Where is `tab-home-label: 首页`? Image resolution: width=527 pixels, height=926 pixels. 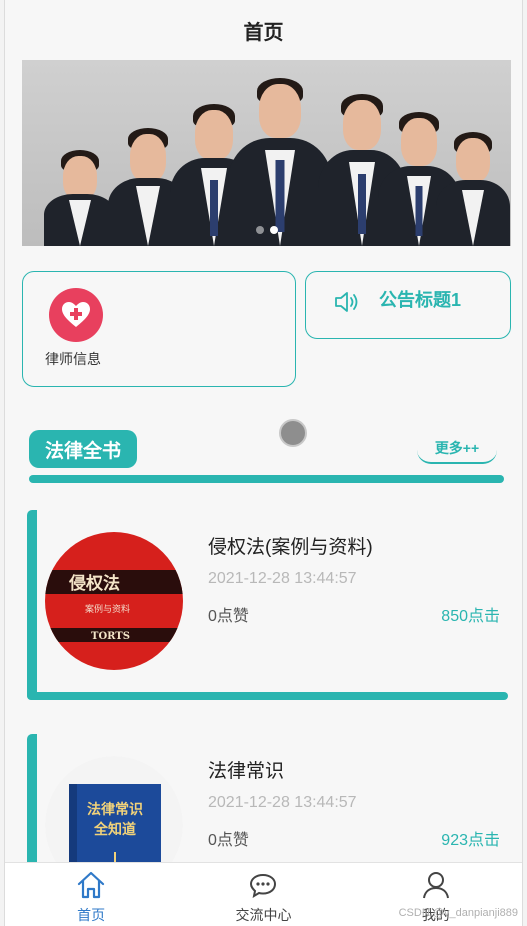
tab-home-label: 首页 is located at coordinates (91, 915).